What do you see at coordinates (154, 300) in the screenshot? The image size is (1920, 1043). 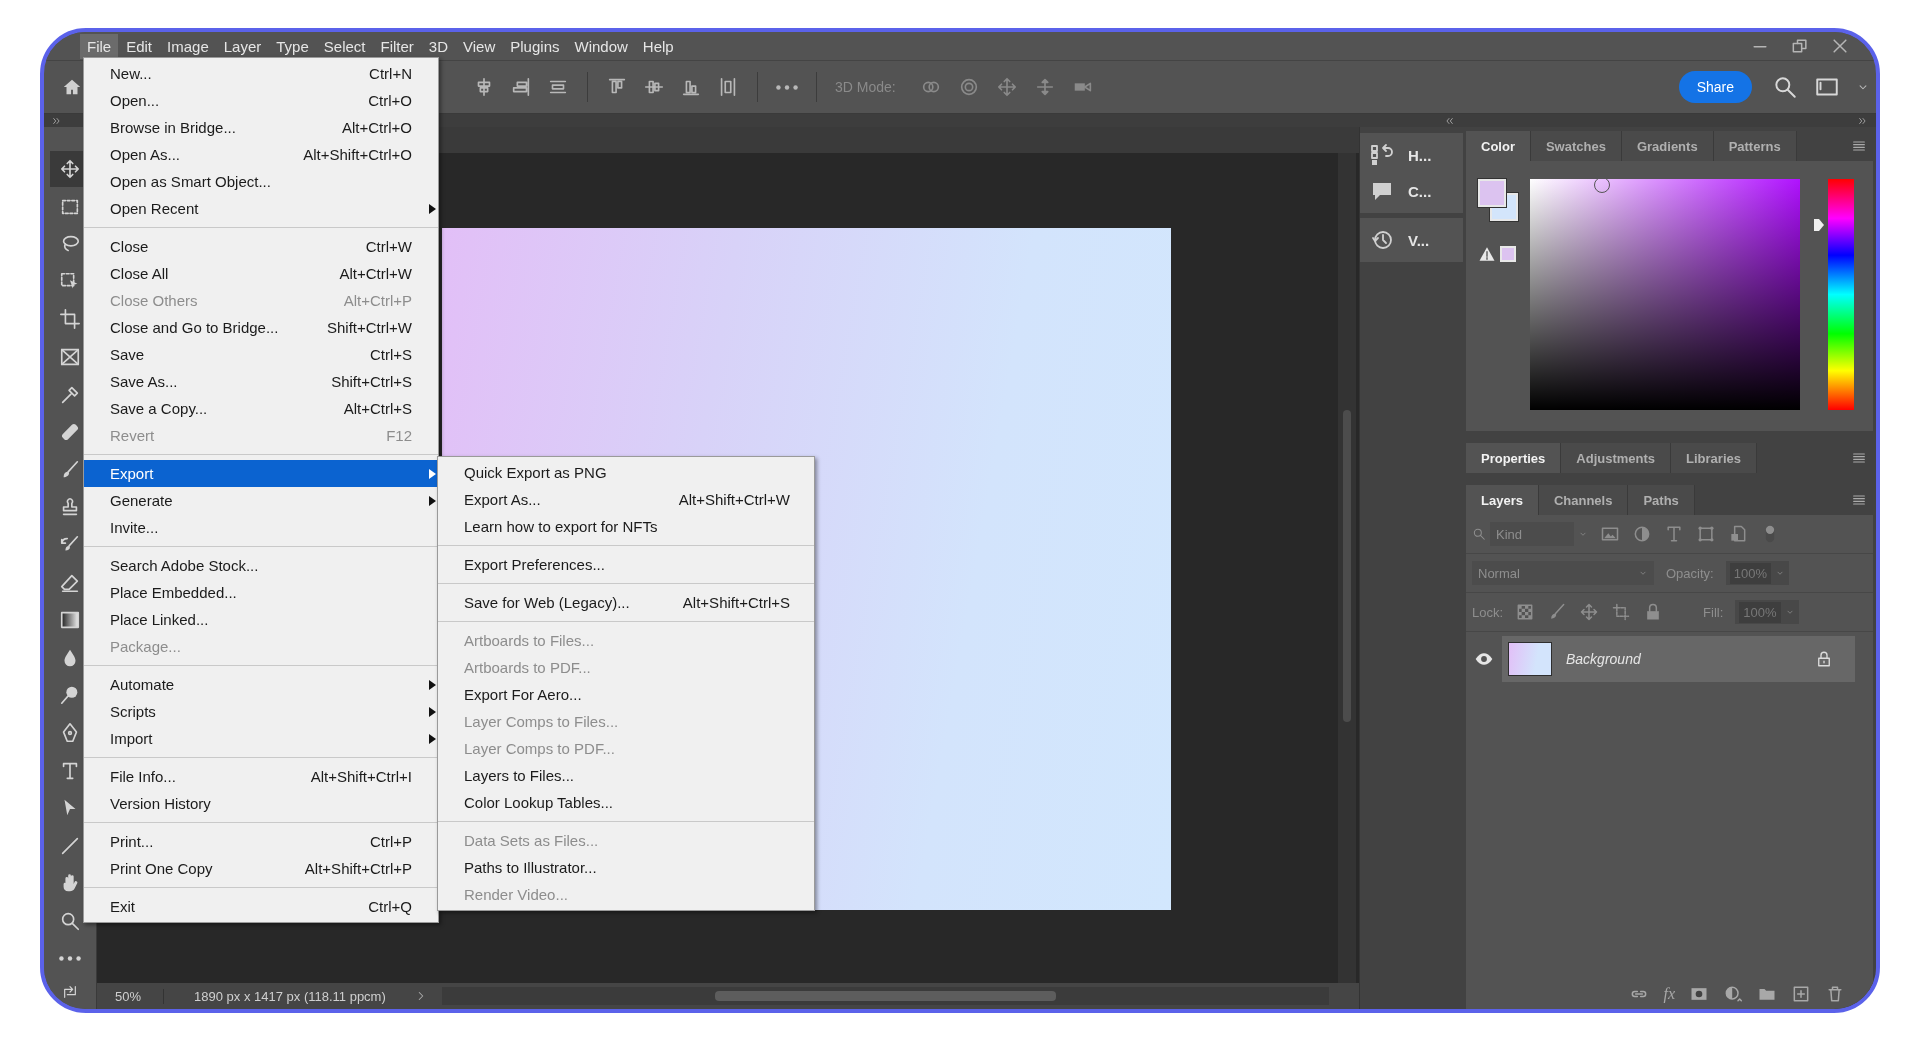 I see `menu-label: Close Others` at bounding box center [154, 300].